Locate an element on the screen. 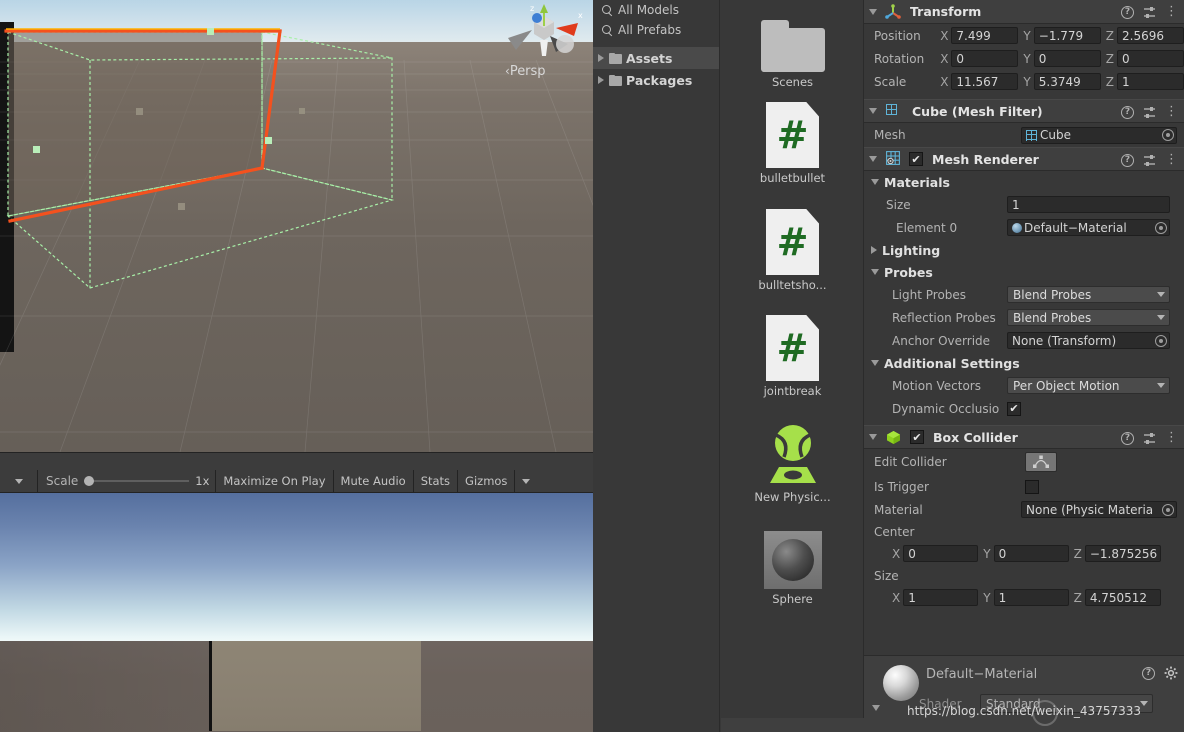  scale-slider-group: Scale 1x is located at coordinates (127, 481).